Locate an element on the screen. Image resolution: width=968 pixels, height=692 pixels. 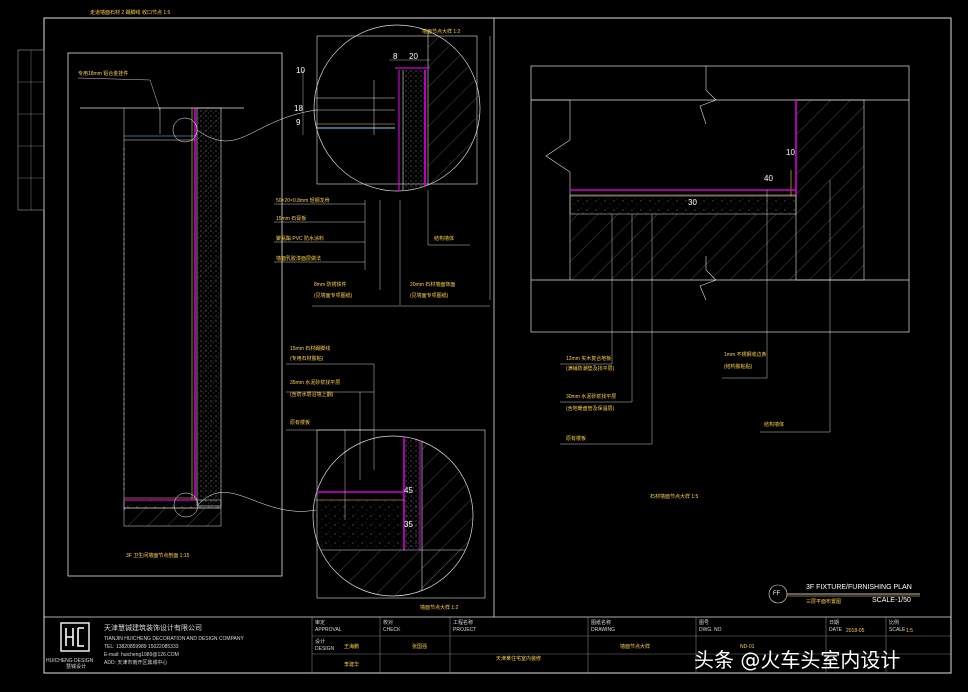
upper-bl-2: (见墙面专项图纸) is located at coordinates (333, 296).